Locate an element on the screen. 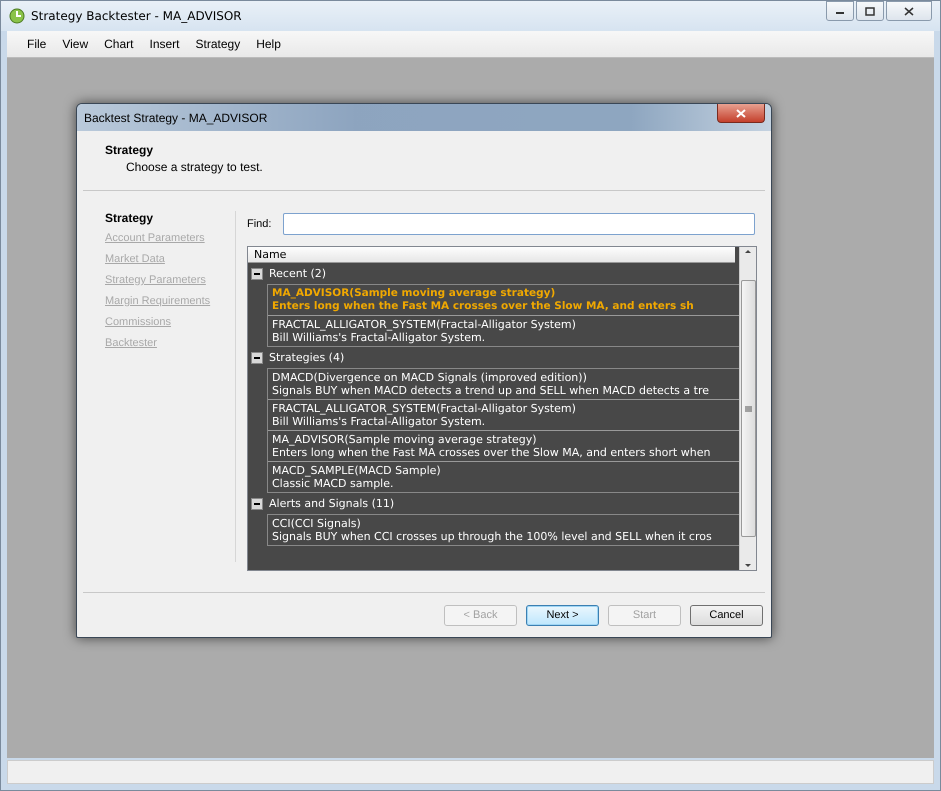 This screenshot has height=791, width=941. minimize-button is located at coordinates (840, 11).